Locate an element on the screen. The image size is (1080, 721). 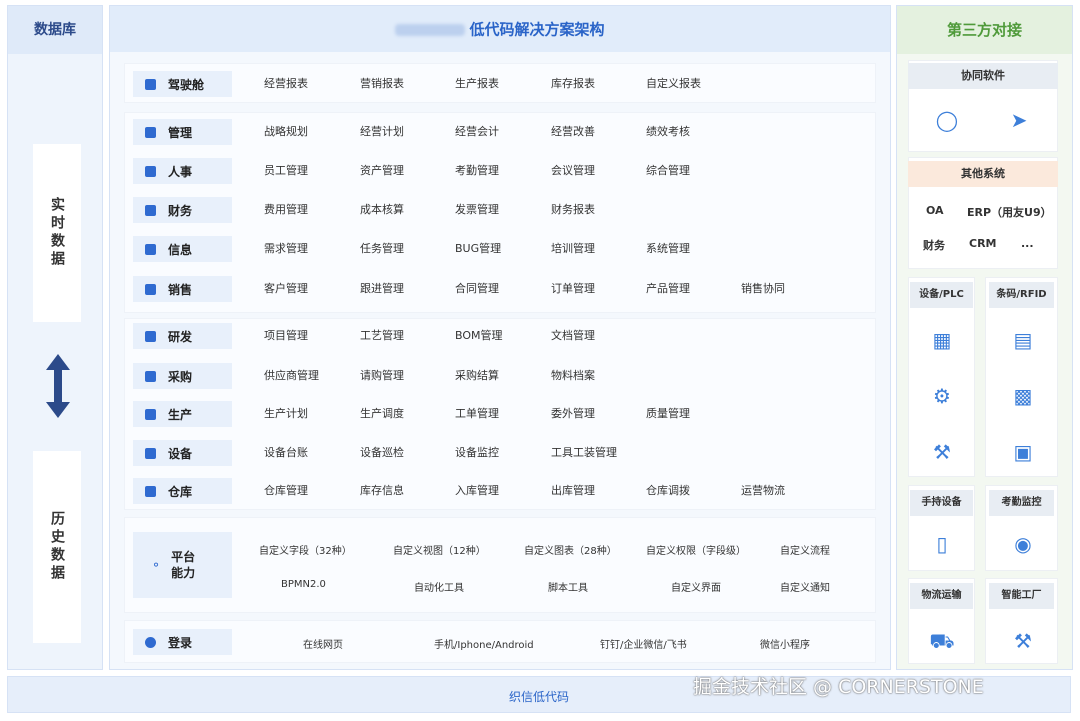
module-item: 员工管理 is located at coordinates (286, 170).